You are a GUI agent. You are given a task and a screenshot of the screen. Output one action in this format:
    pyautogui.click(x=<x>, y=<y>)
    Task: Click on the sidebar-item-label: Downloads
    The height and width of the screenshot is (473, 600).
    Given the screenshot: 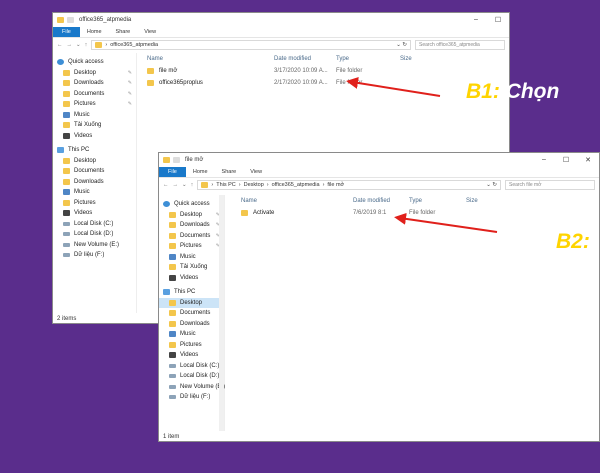 What is the action you would take?
    pyautogui.click(x=195, y=225)
    